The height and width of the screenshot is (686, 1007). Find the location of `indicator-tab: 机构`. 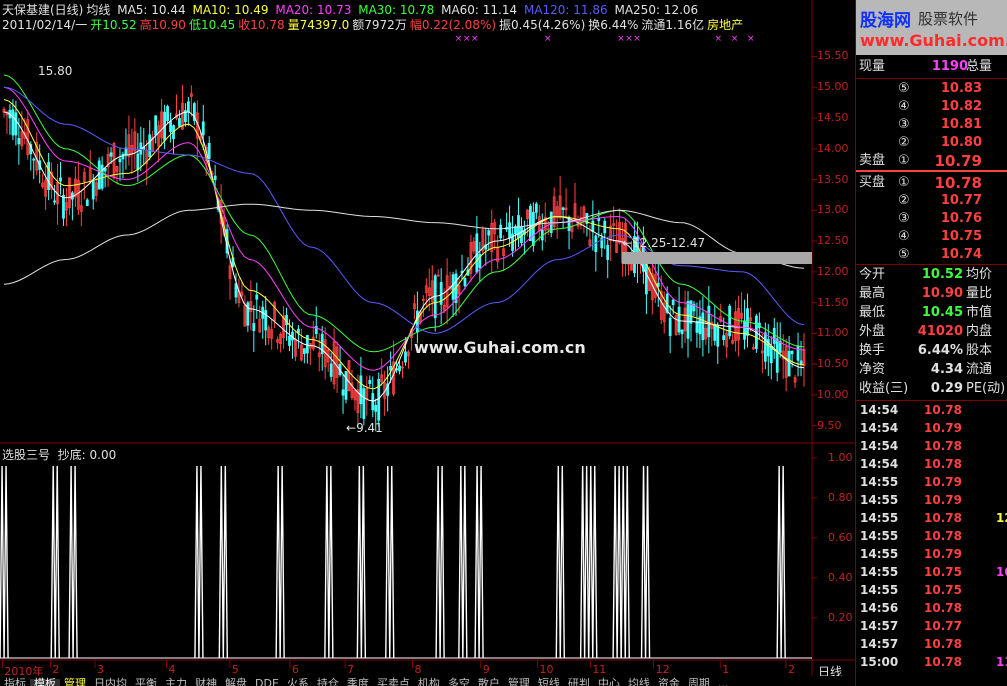

indicator-tab: 机构 is located at coordinates (429, 682).